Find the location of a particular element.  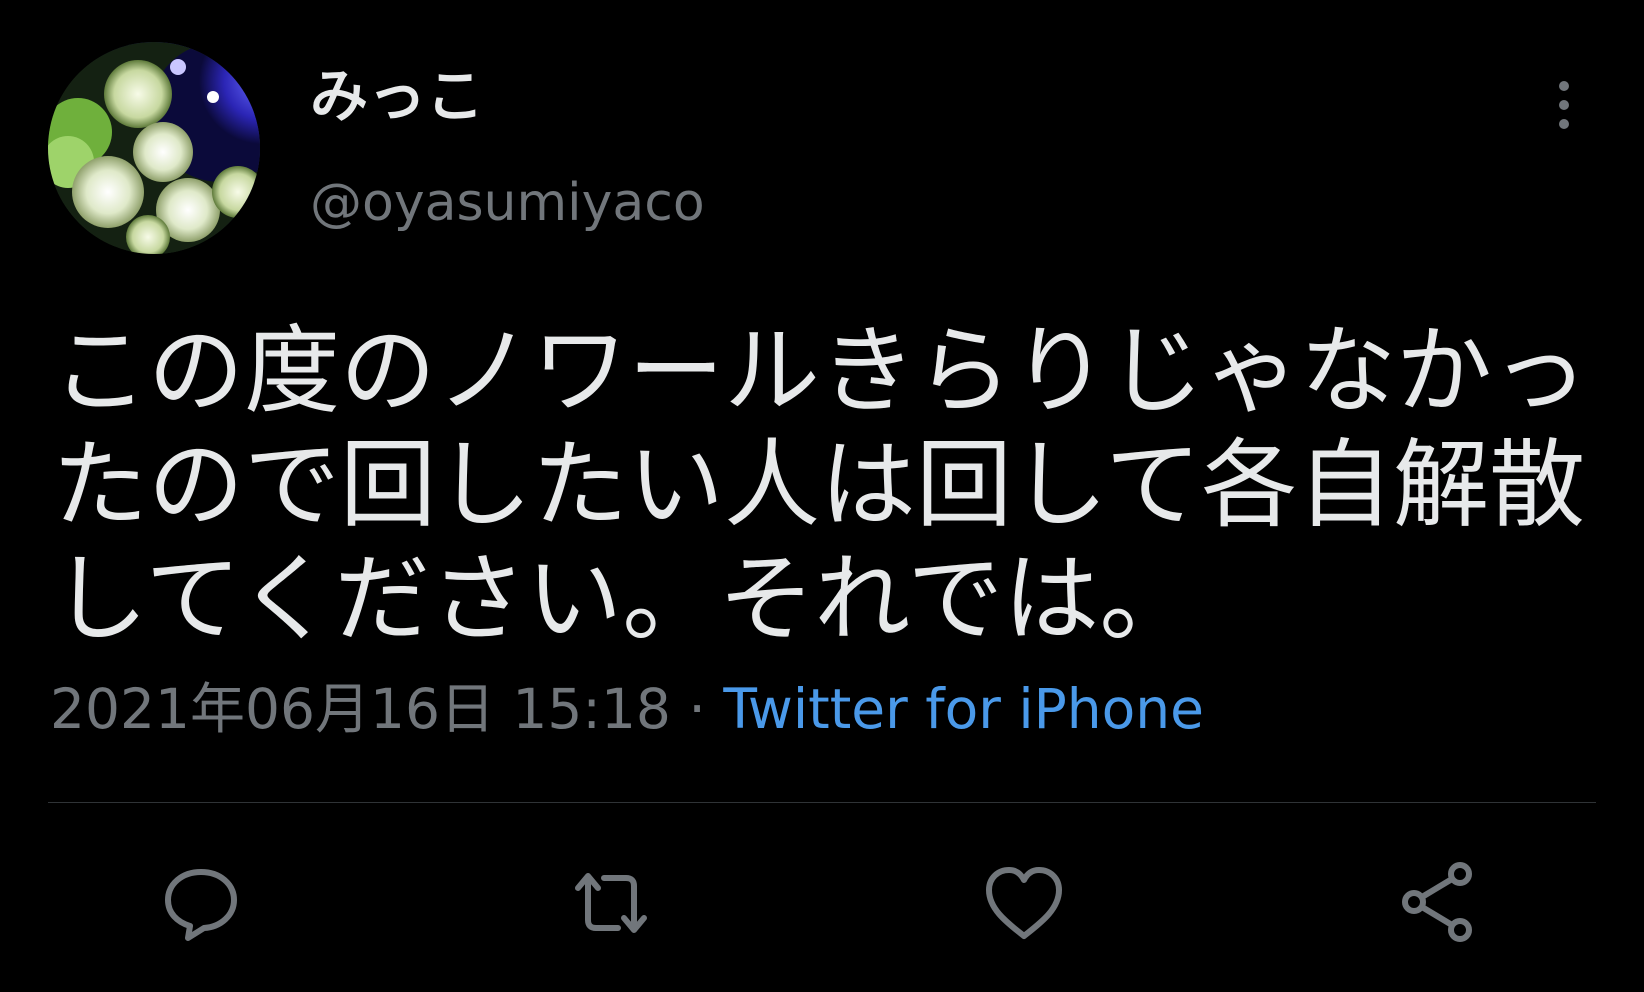

avatar-image is located at coordinates (154, 148).